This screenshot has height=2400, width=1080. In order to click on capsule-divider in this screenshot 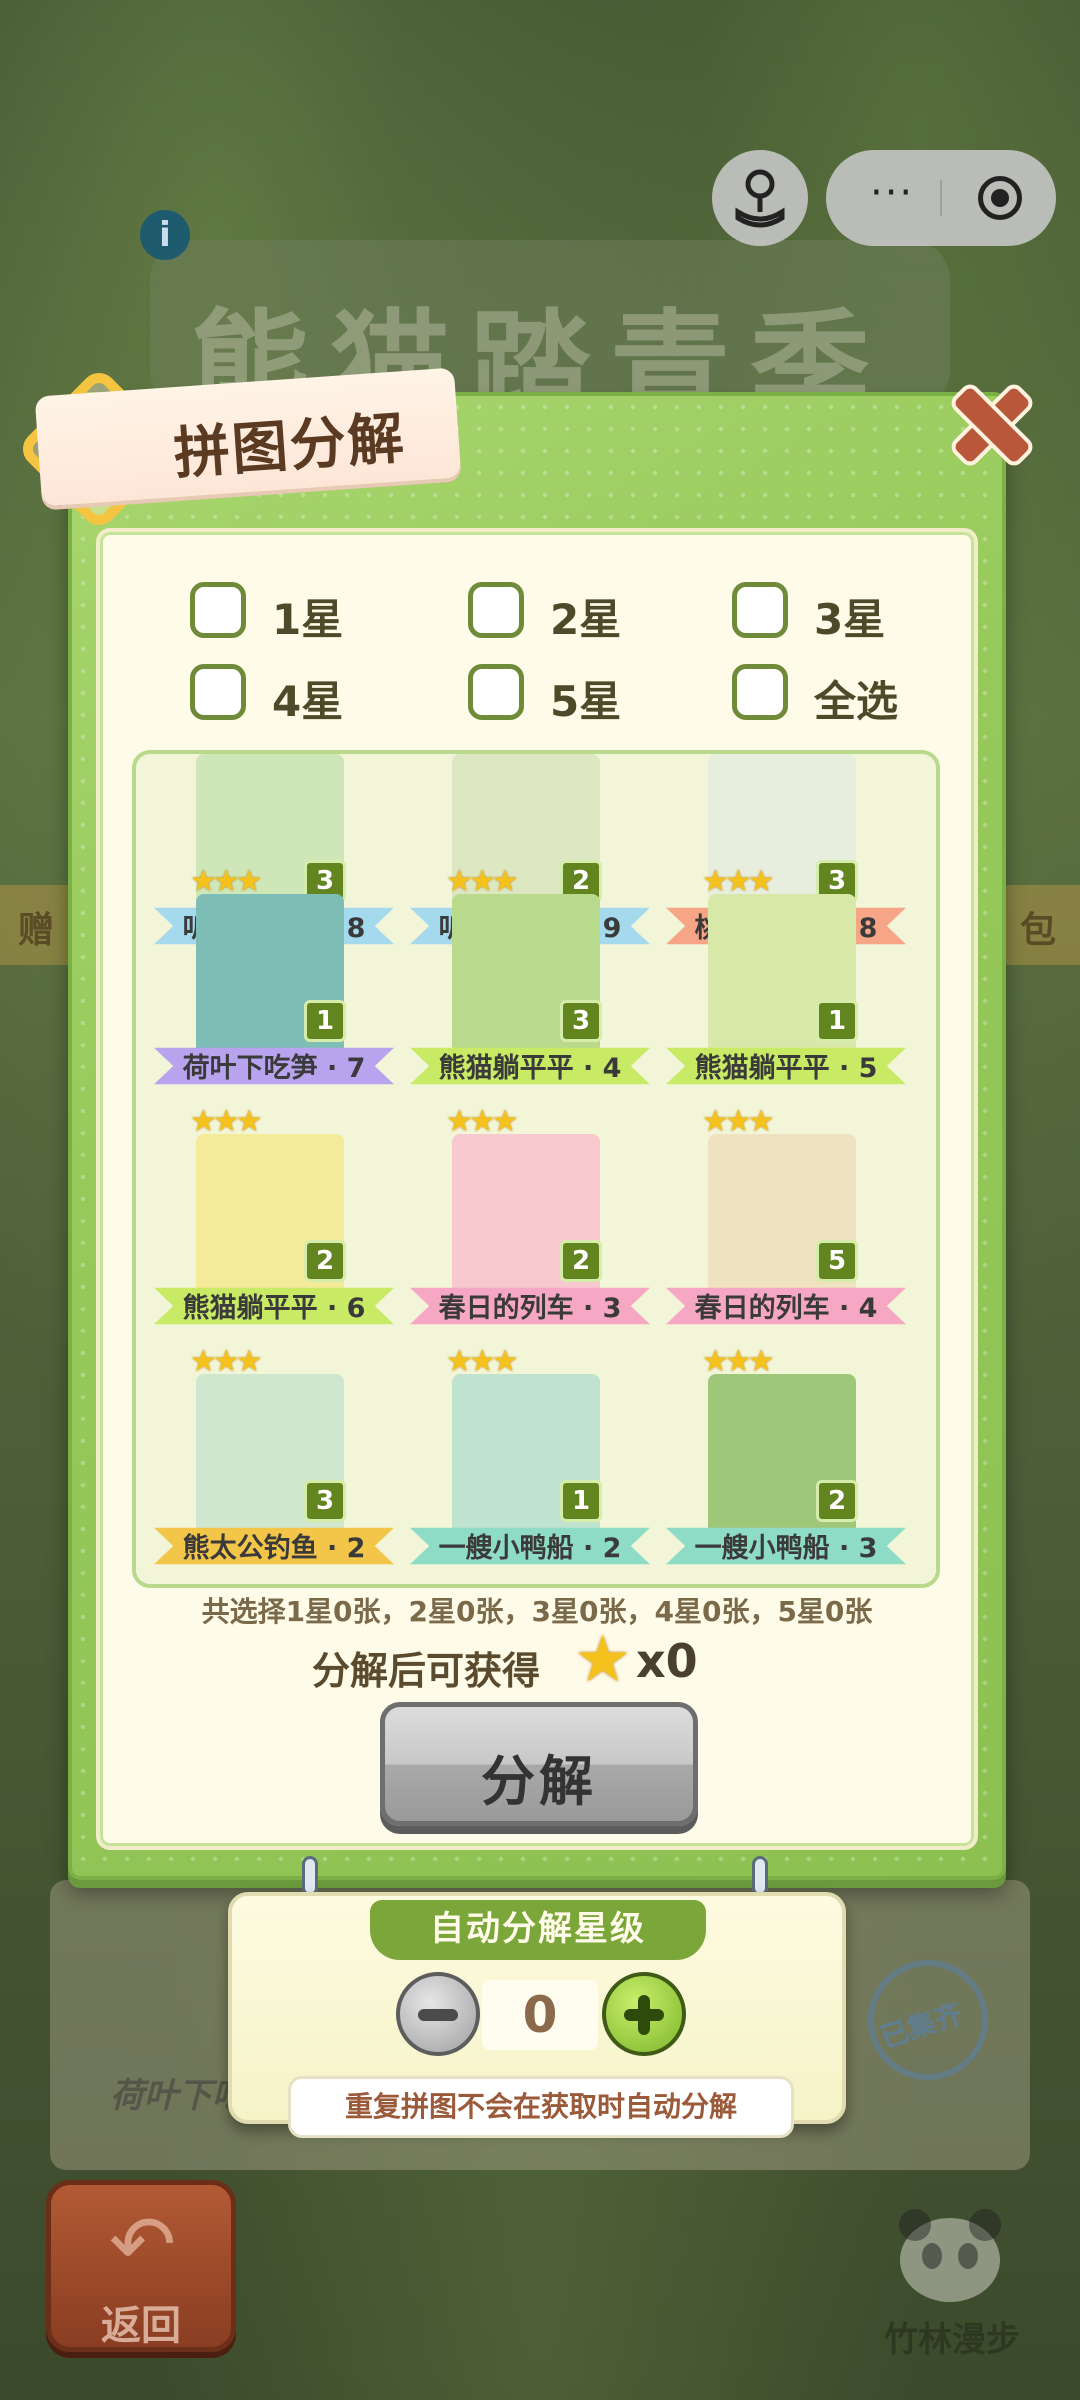, I will do `click(941, 198)`.